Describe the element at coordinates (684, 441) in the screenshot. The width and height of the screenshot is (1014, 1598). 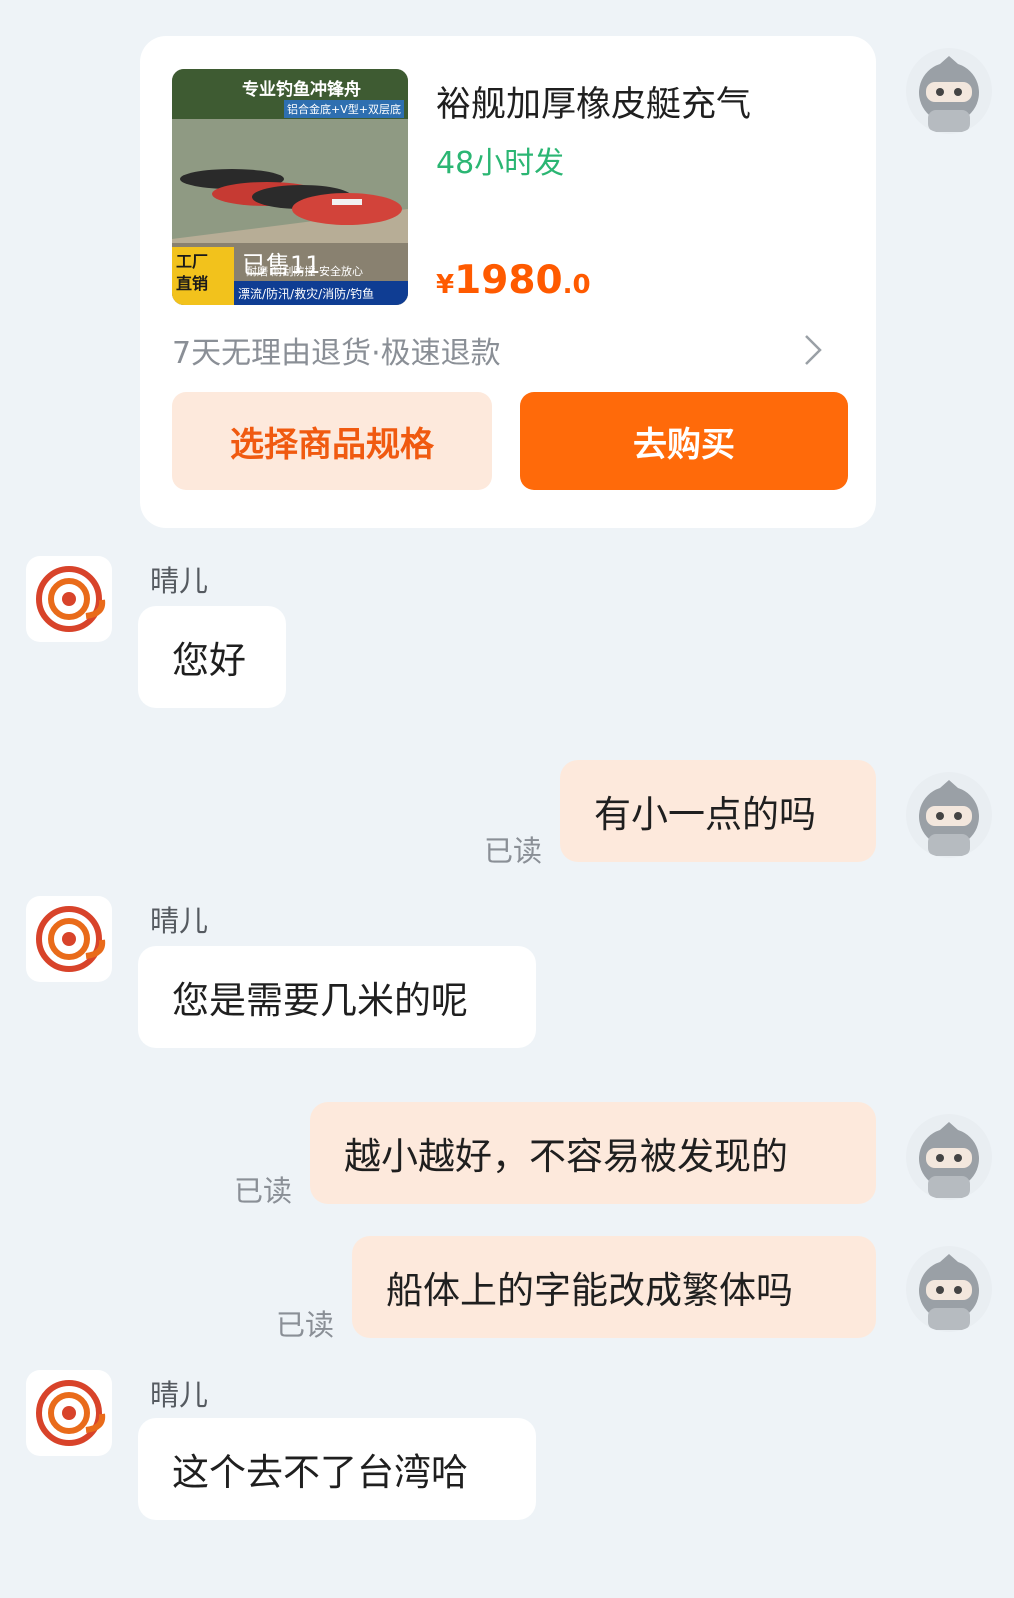
I see `buy-button: 去购买` at that location.